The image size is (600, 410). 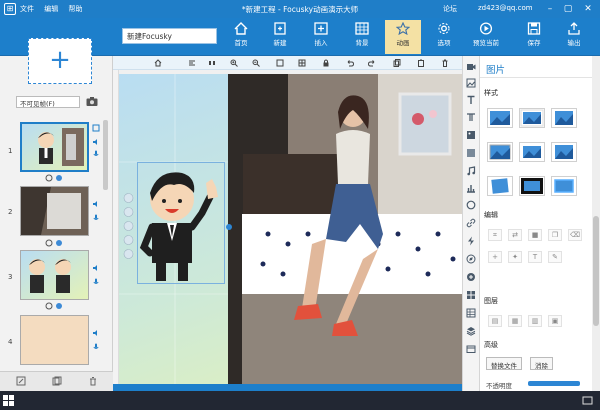 What do you see at coordinates (471, 277) in the screenshot?
I see `symbol-icon` at bounding box center [471, 277].